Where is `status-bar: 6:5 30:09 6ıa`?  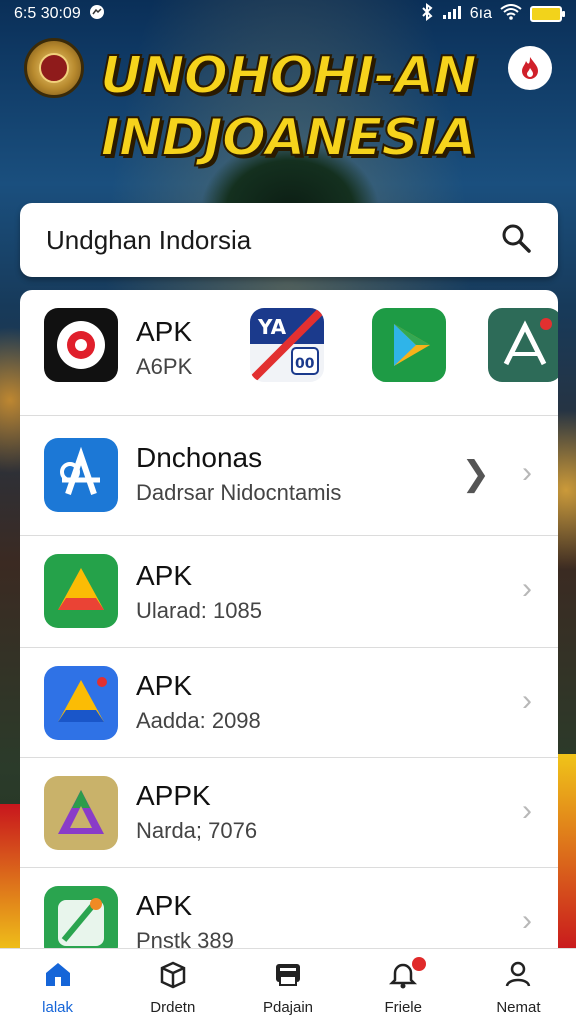 status-bar: 6:5 30:09 6ıa is located at coordinates (288, 14).